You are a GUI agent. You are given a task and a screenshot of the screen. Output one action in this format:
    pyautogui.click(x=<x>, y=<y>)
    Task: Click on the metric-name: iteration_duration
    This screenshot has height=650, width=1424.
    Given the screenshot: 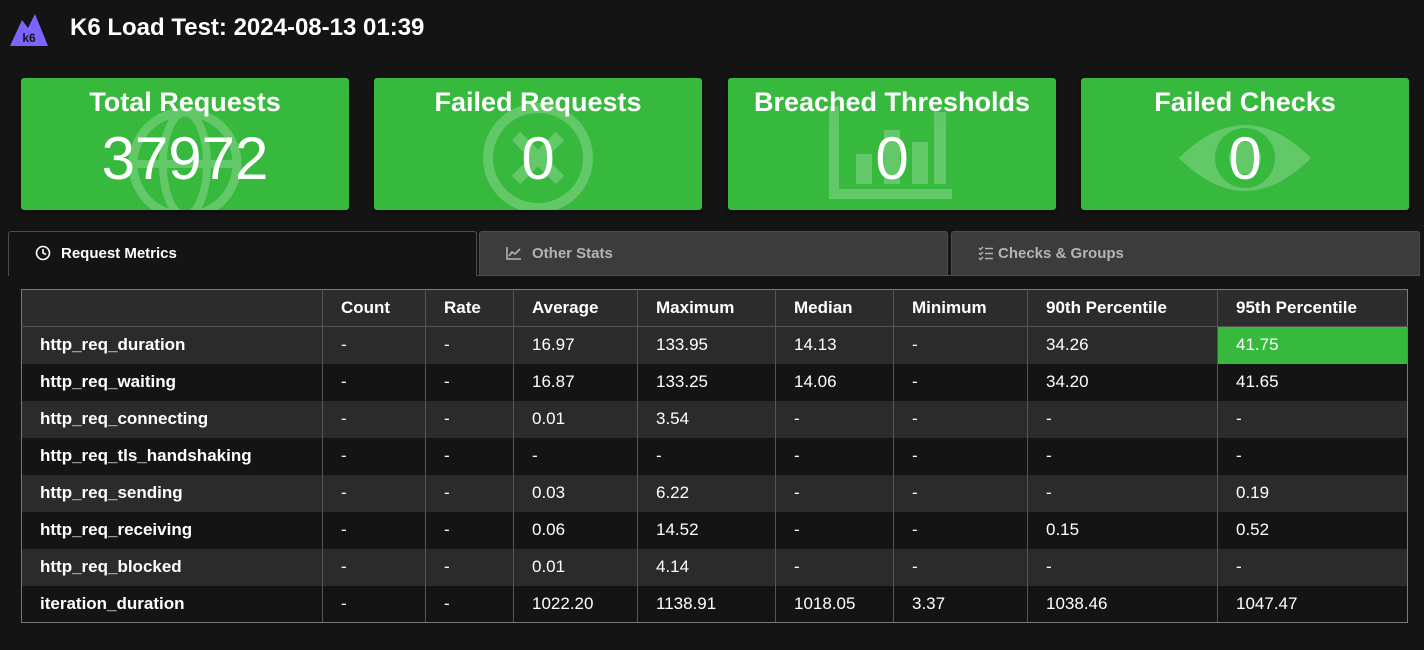 What is the action you would take?
    pyautogui.click(x=172, y=604)
    